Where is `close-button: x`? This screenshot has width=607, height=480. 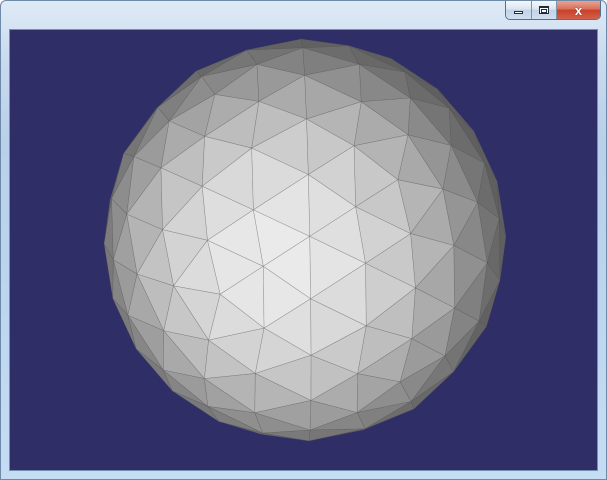
close-button: x is located at coordinates (578, 10).